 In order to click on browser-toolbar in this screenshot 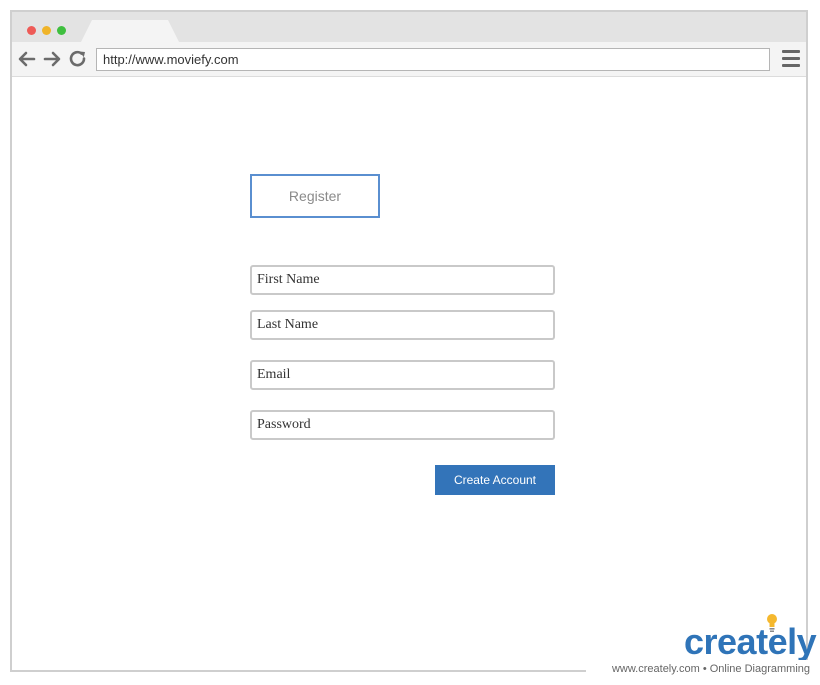, I will do `click(409, 59)`.